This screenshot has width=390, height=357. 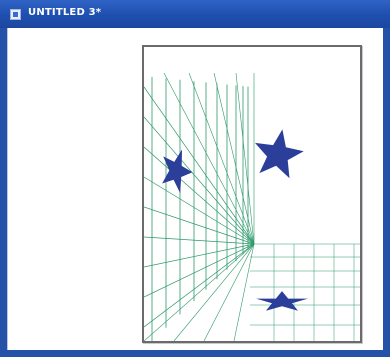 What do you see at coordinates (279, 154) in the screenshot?
I see `star-shape-right` at bounding box center [279, 154].